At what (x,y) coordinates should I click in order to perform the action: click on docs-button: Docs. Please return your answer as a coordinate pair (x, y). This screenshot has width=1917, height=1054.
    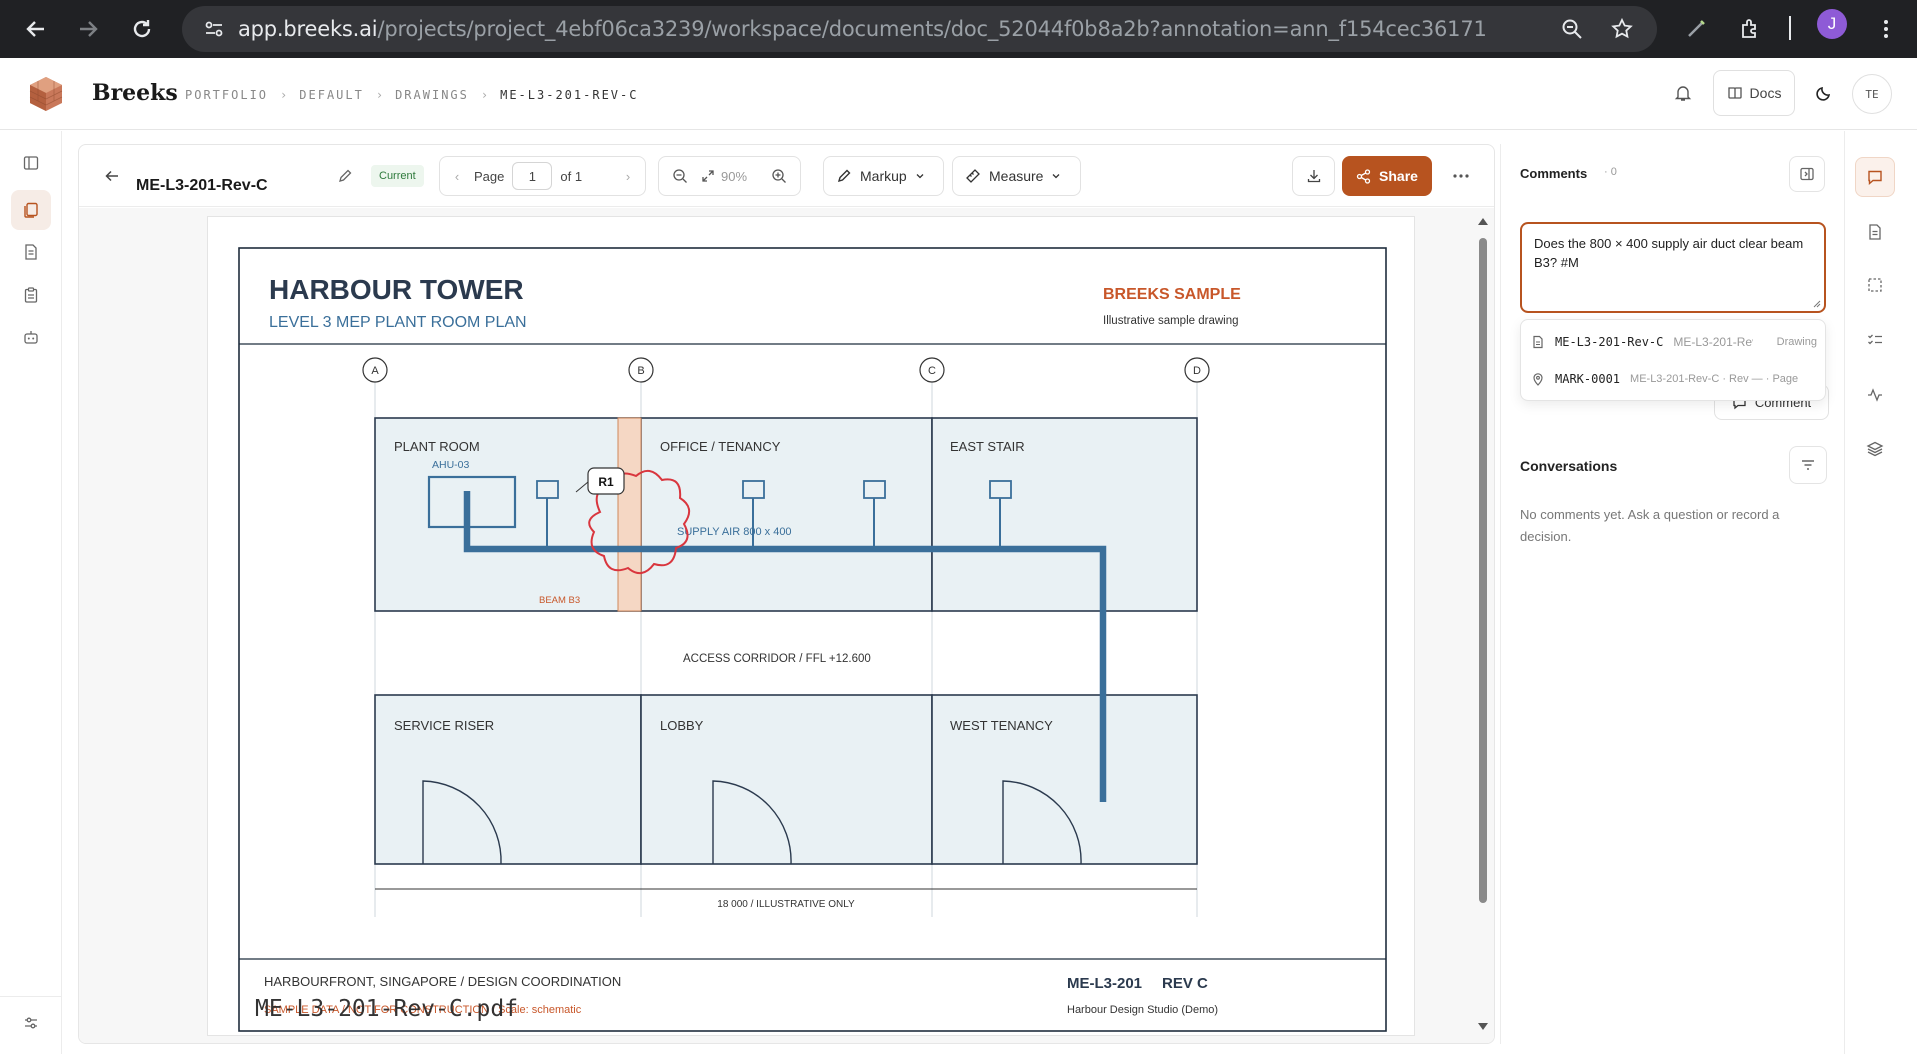
    Looking at the image, I should click on (1754, 93).